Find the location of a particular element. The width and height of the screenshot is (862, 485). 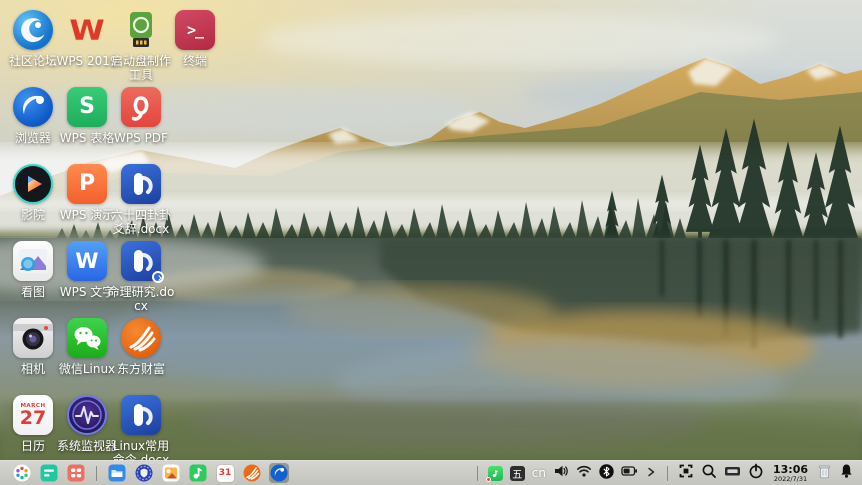

shutdown-icon is located at coordinates (756, 473).